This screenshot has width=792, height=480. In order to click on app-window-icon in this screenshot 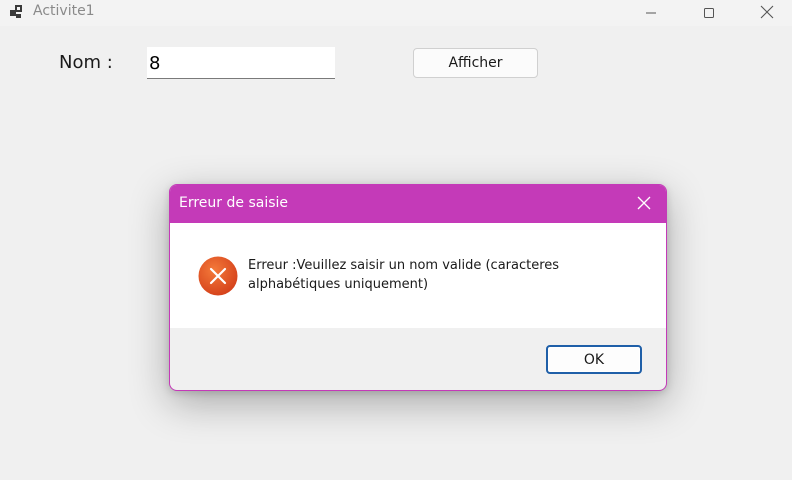, I will do `click(17, 12)`.